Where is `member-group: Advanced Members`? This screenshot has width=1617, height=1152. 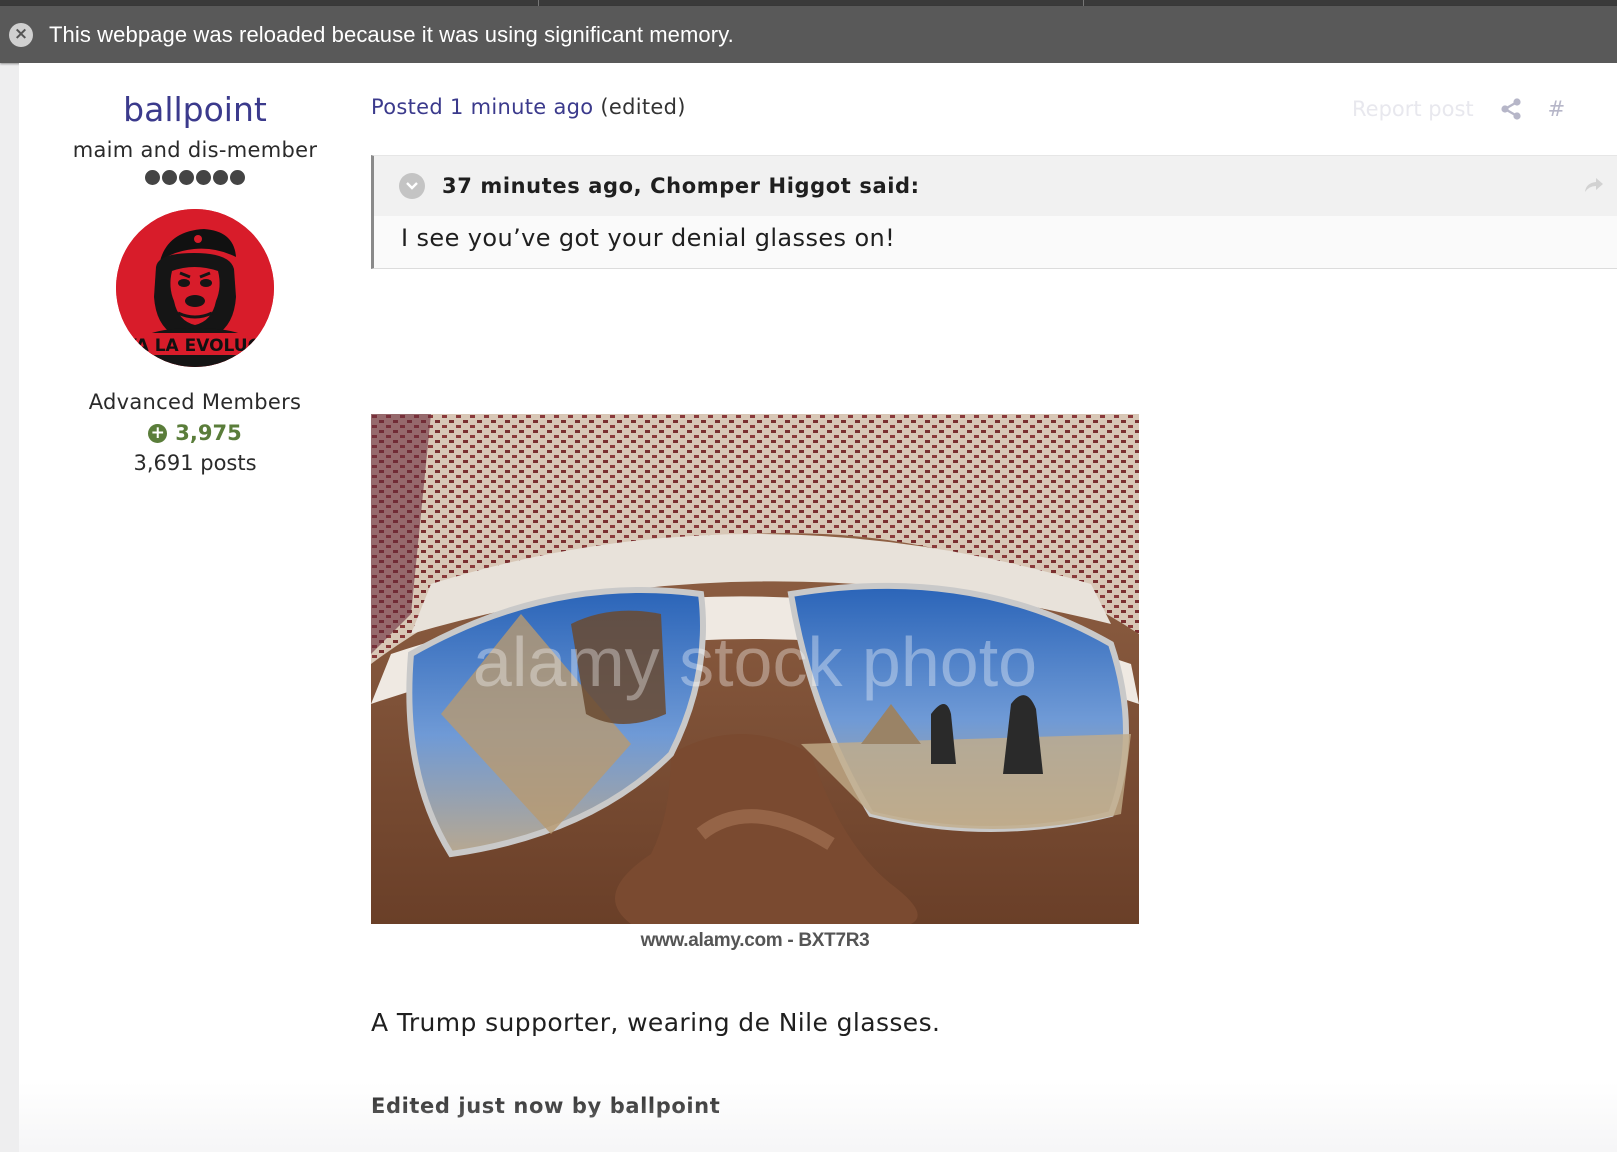 member-group: Advanced Members is located at coordinates (195, 402).